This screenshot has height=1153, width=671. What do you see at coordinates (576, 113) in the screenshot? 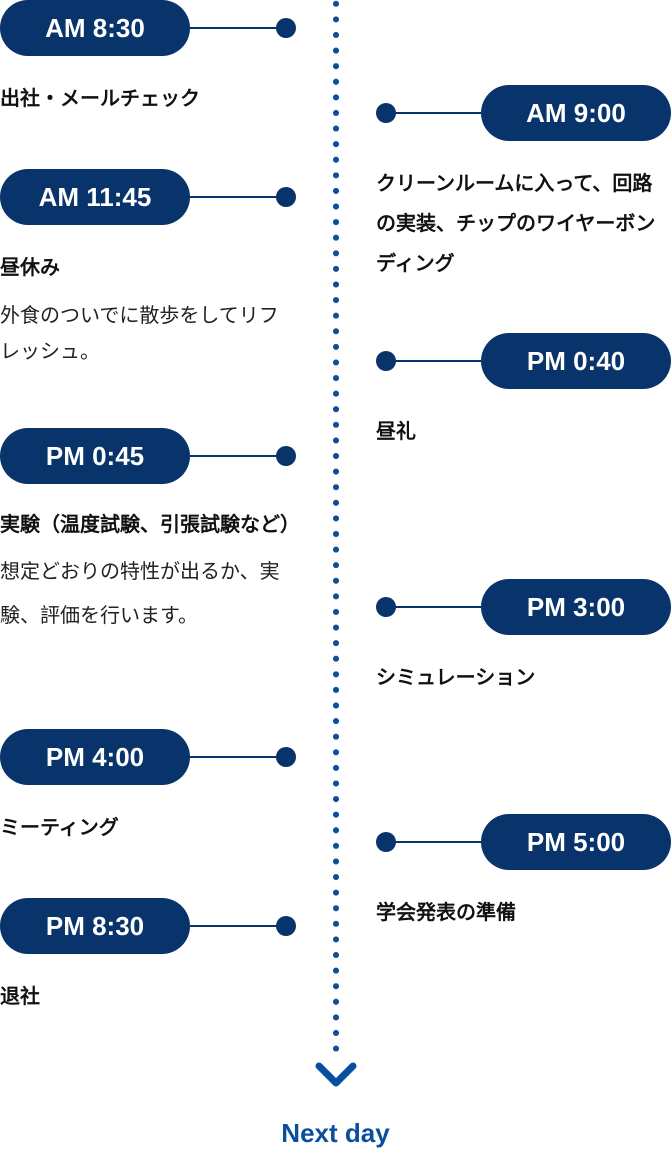
I see `time-badge: AM 9:00` at bounding box center [576, 113].